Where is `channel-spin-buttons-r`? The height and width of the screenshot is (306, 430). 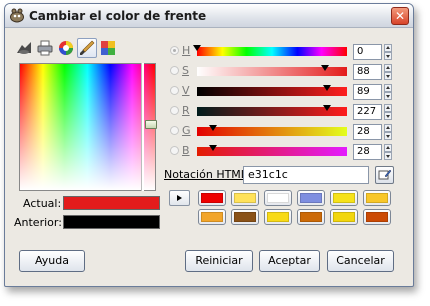 channel-spin-buttons-r is located at coordinates (388, 112).